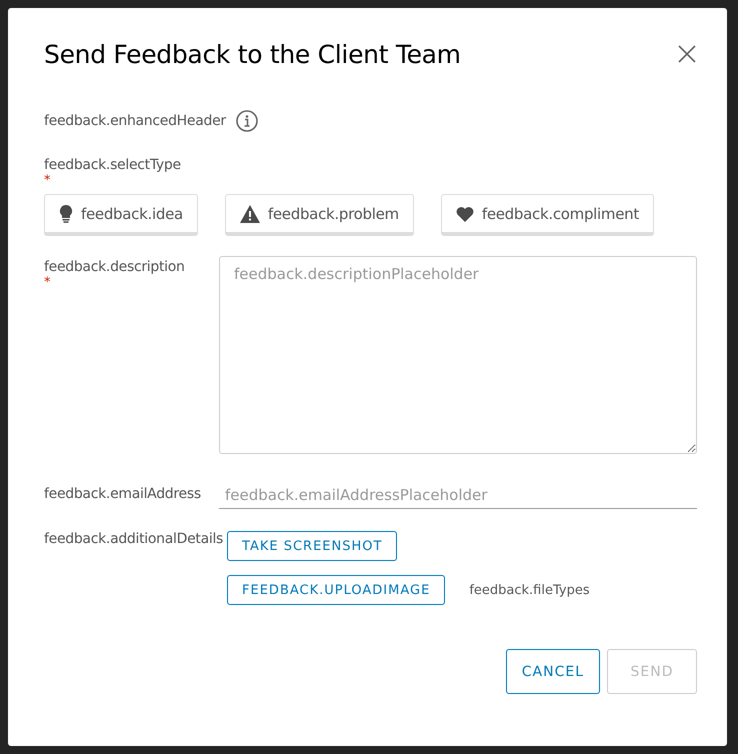 The height and width of the screenshot is (754, 738). Describe the element at coordinates (547, 215) in the screenshot. I see `feedback-type-button: feedback.compliment` at that location.